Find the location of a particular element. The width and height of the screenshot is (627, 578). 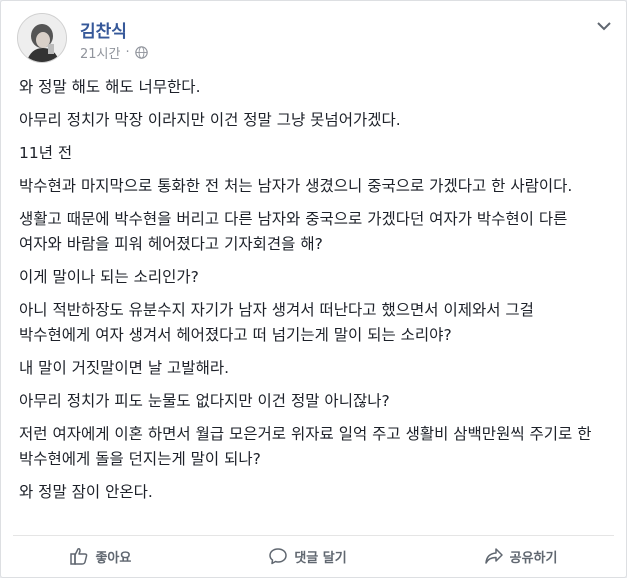

avatar-photo-icon is located at coordinates (42, 38).